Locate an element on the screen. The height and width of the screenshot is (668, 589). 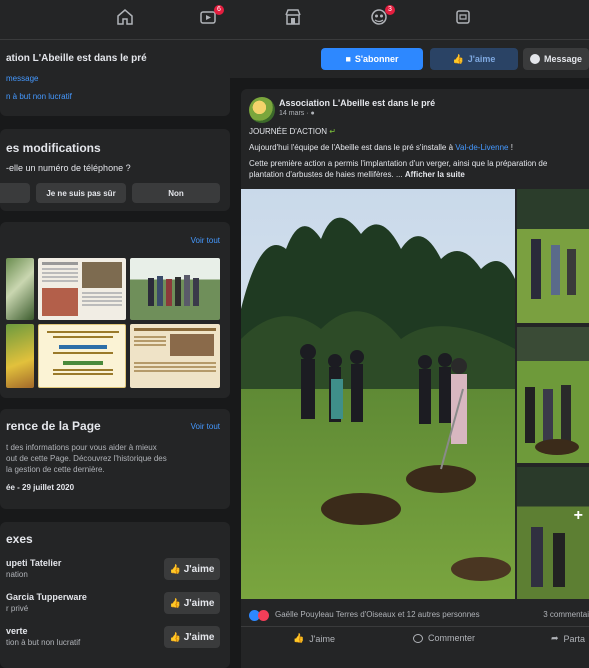
location-link: Val-de-Livenne is located at coordinates (481, 147).